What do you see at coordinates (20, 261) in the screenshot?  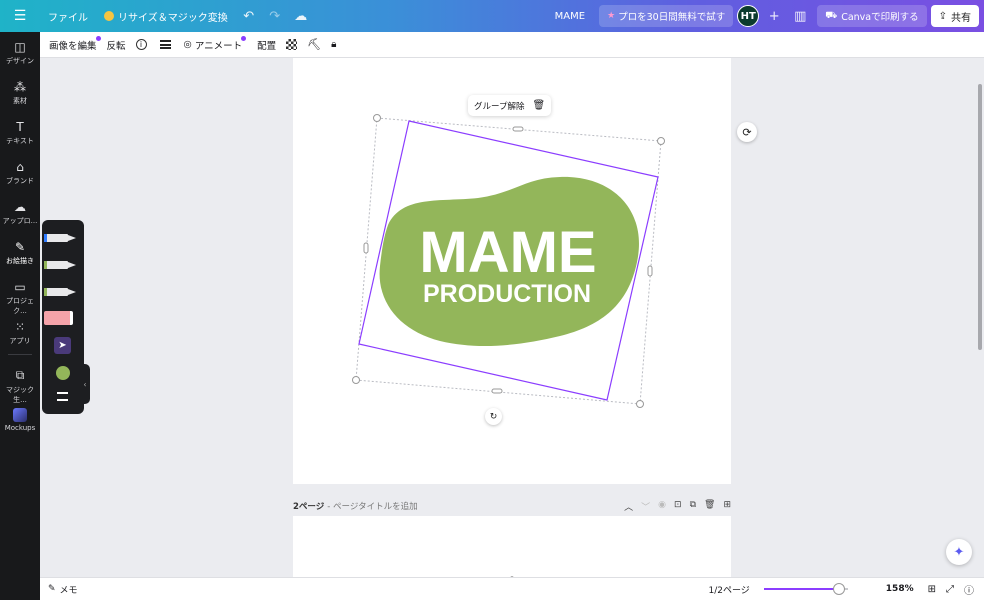 I see `sidebar-item-label: お絵描き` at bounding box center [20, 261].